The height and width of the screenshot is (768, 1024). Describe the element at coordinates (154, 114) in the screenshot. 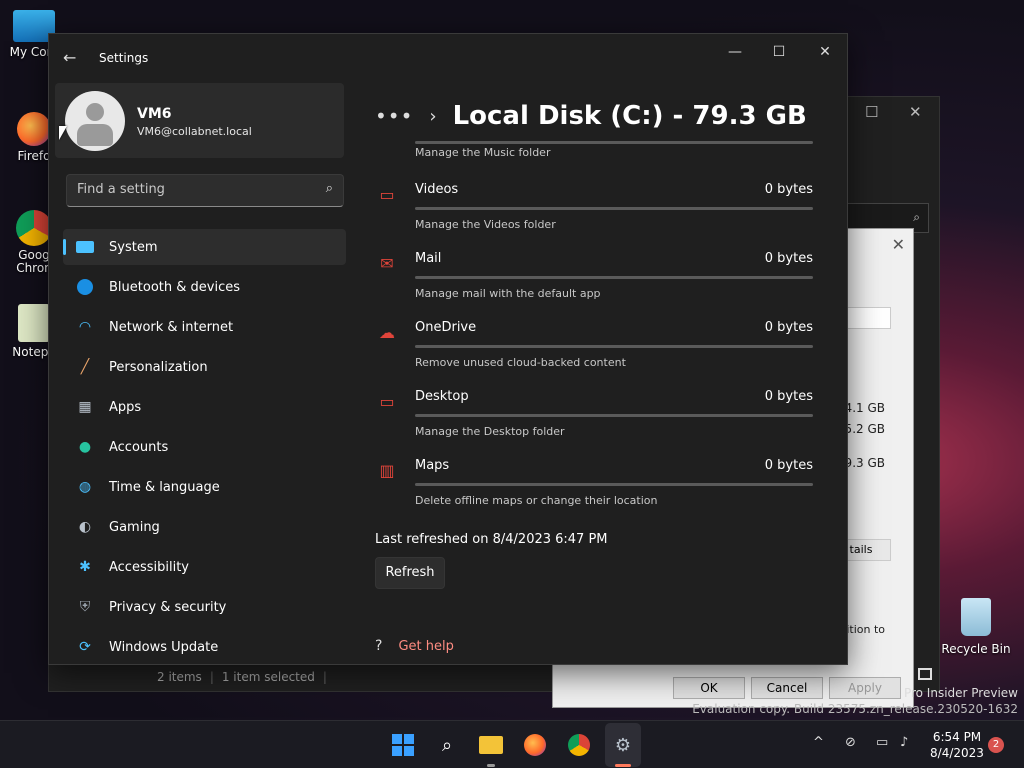

I see `profile-name: VM6` at that location.